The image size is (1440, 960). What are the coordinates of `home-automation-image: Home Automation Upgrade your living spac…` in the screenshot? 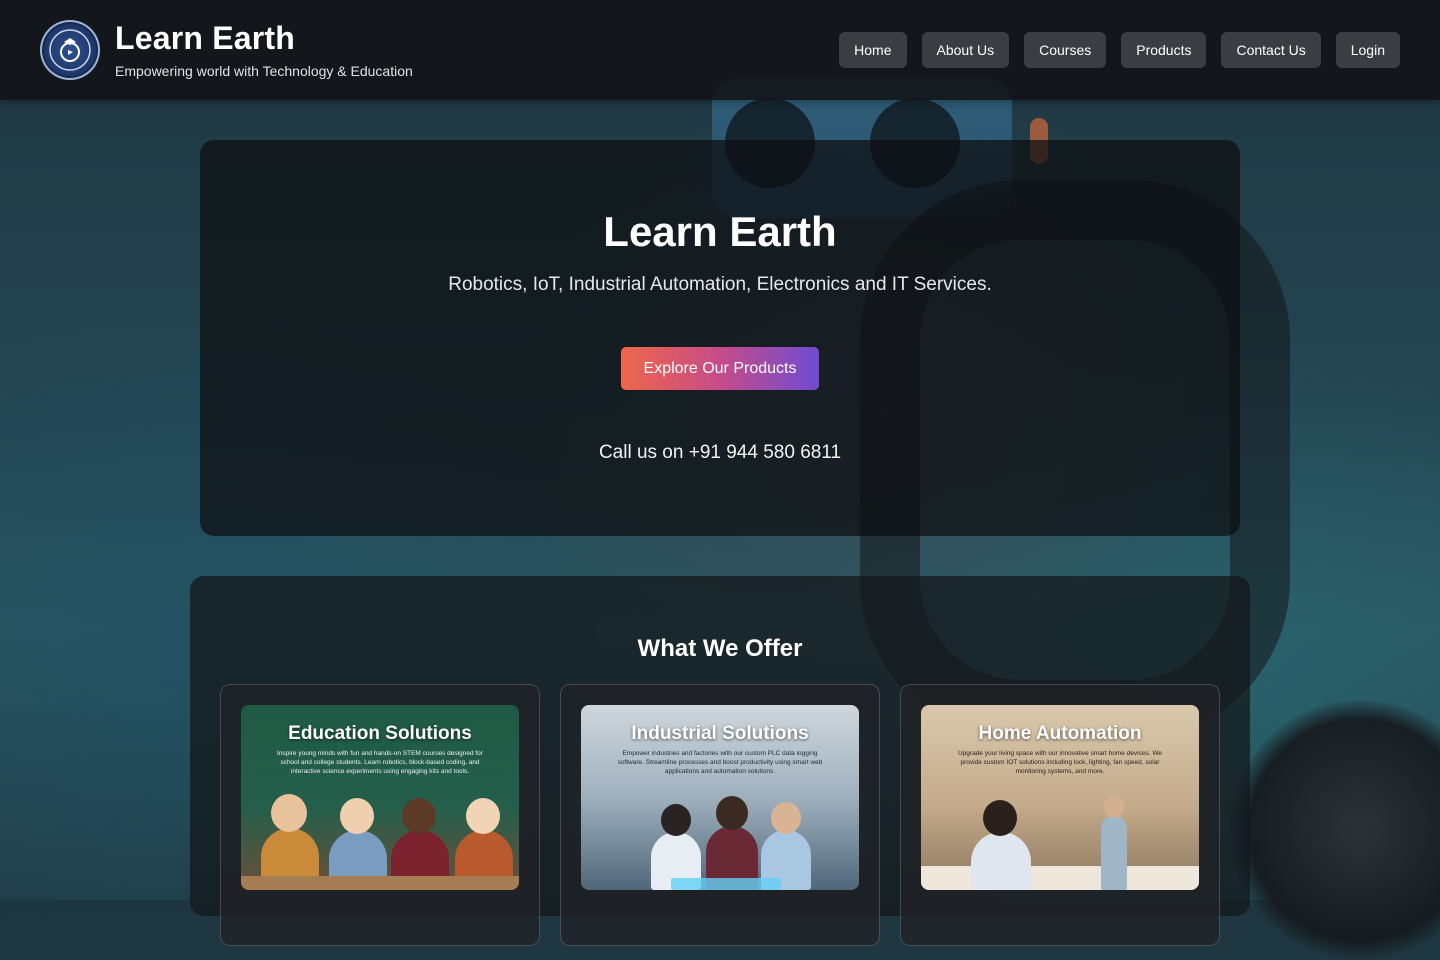 It's located at (1060, 797).